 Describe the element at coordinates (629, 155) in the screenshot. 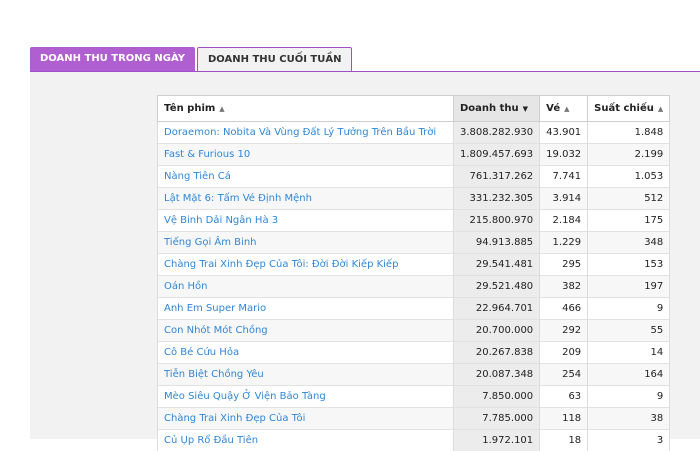

I see `shows-cell: 2.199` at that location.